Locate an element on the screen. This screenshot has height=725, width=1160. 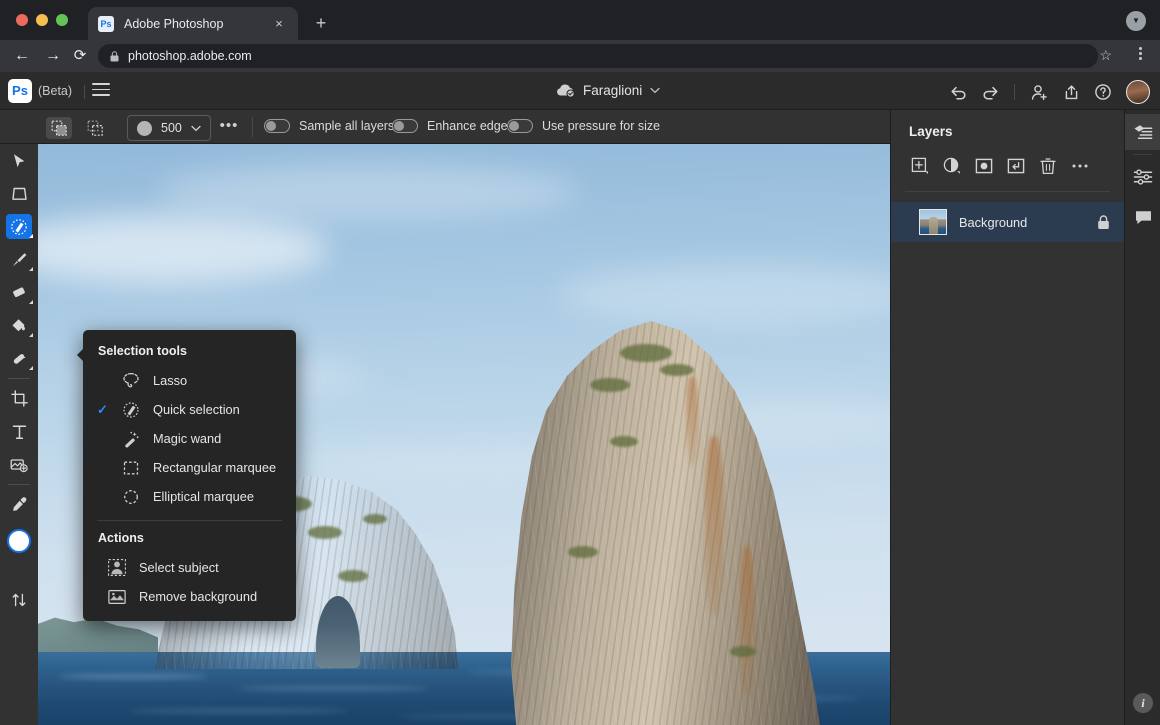
healing-brush-tool is located at coordinates (19, 358).